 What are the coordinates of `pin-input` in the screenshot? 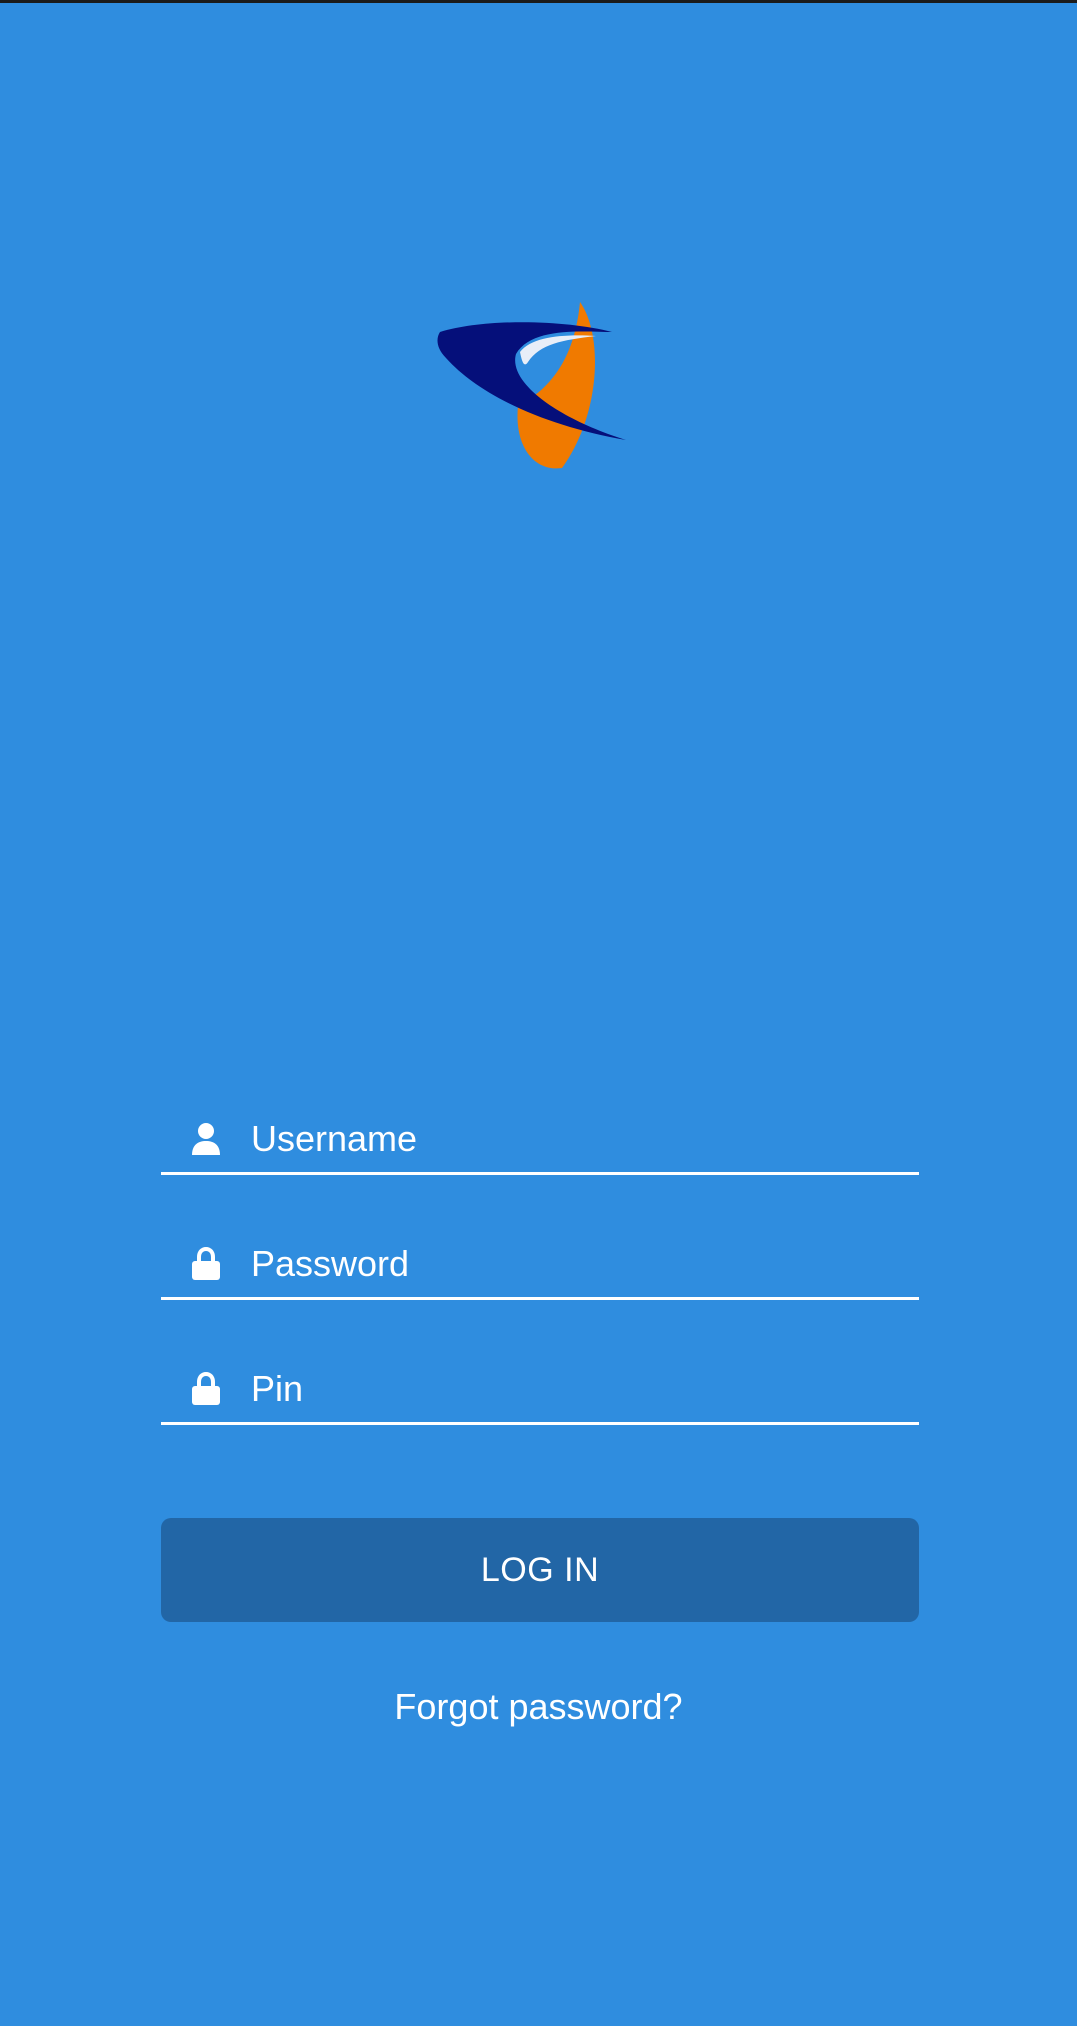 It's located at (571, 1389).